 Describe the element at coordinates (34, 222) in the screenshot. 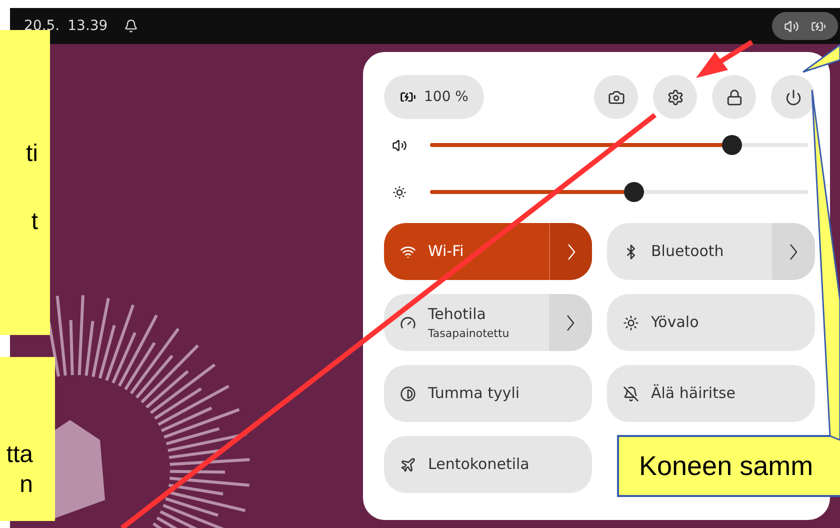

I see `callout-text: t` at that location.